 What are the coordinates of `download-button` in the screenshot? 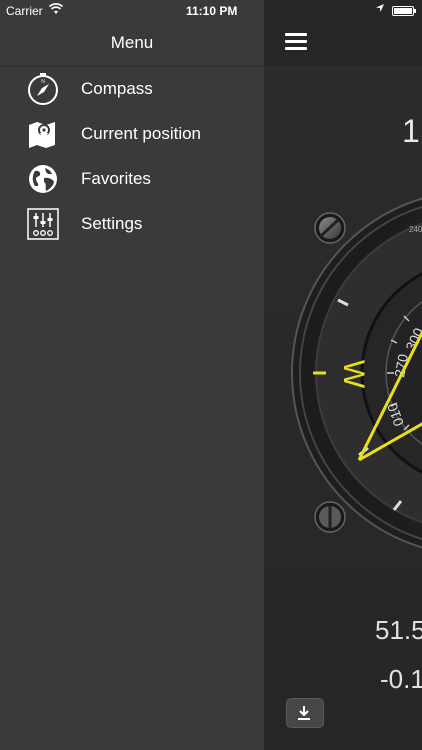 It's located at (305, 713).